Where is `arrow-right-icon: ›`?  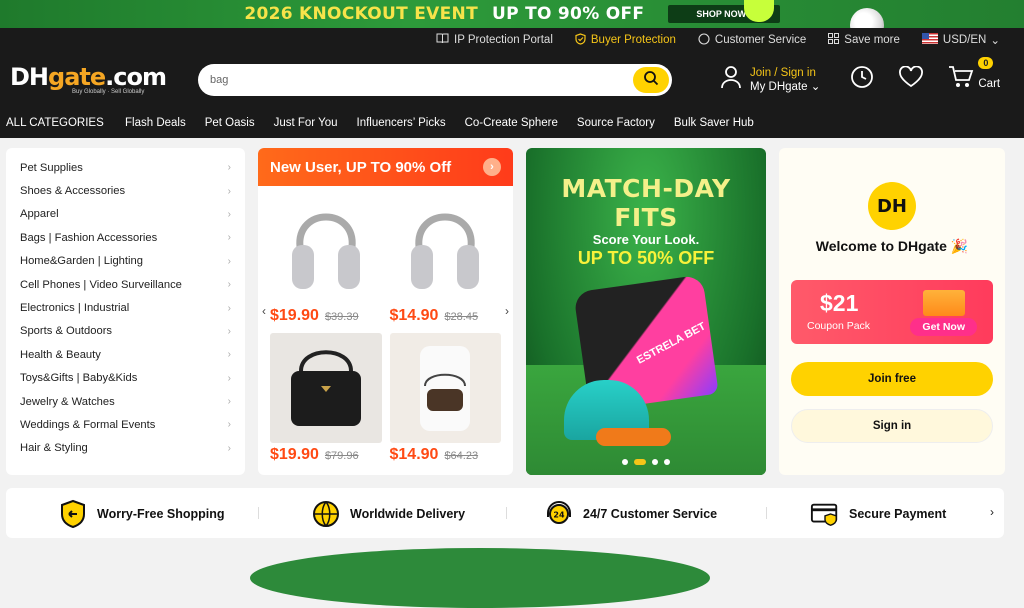 arrow-right-icon: › is located at coordinates (492, 167).